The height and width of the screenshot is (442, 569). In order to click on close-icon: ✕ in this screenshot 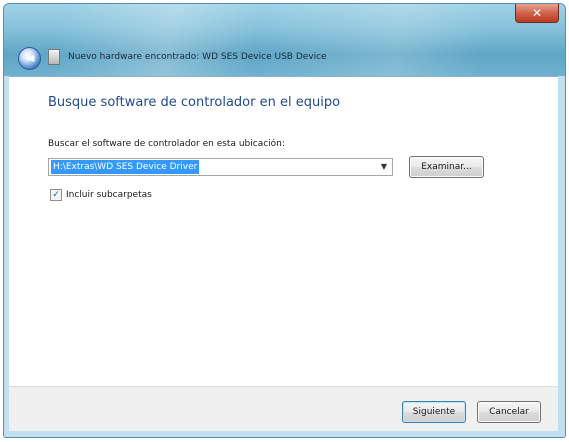, I will do `click(537, 13)`.